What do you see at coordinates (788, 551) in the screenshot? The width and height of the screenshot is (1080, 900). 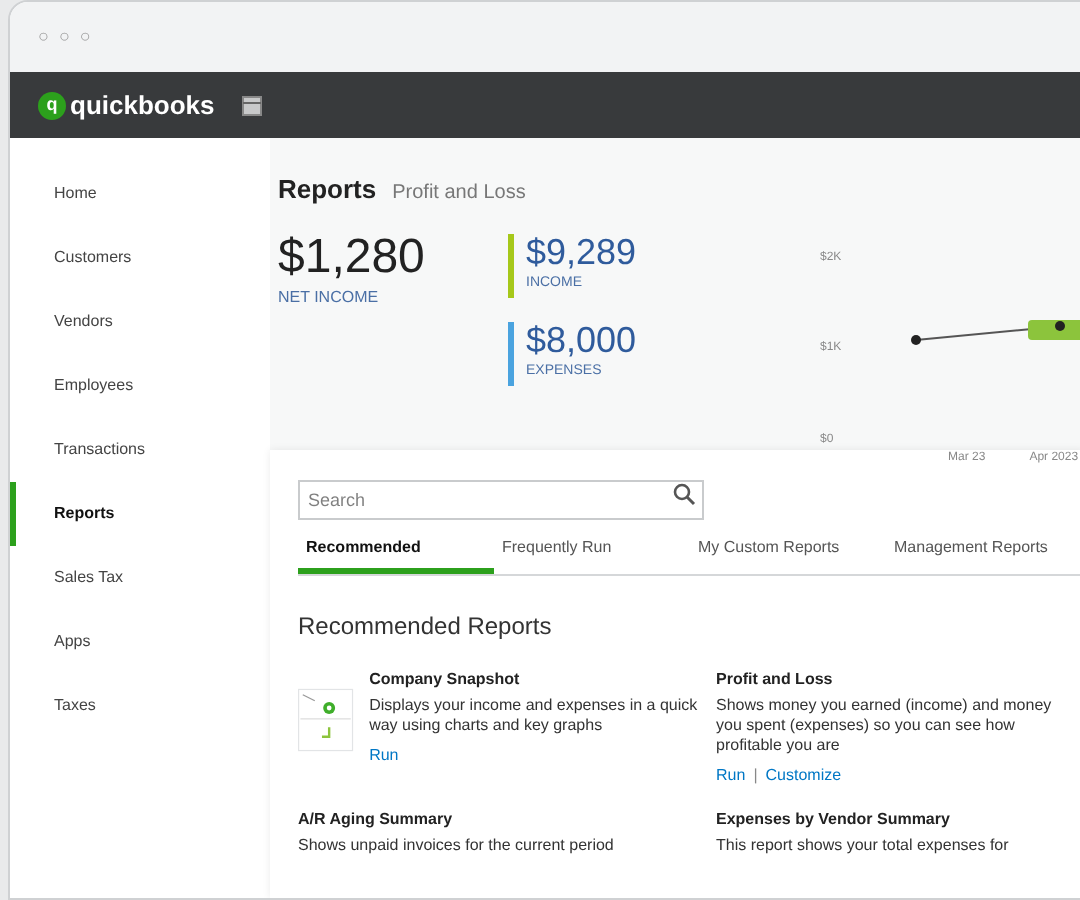 I see `report-tab: My Custom Reports` at bounding box center [788, 551].